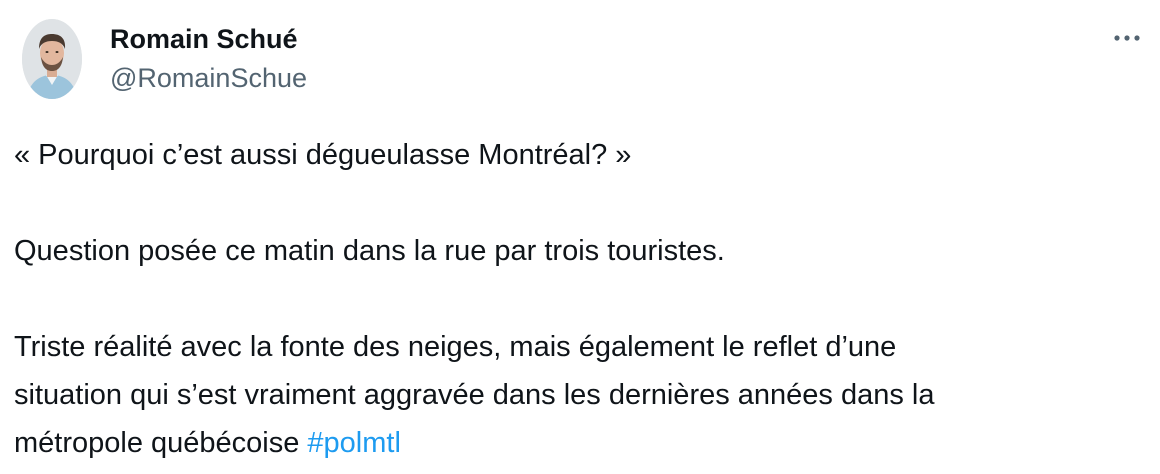 This screenshot has width=1160, height=474. Describe the element at coordinates (208, 78) in the screenshot. I see `author-handle: @RomainSchue` at that location.